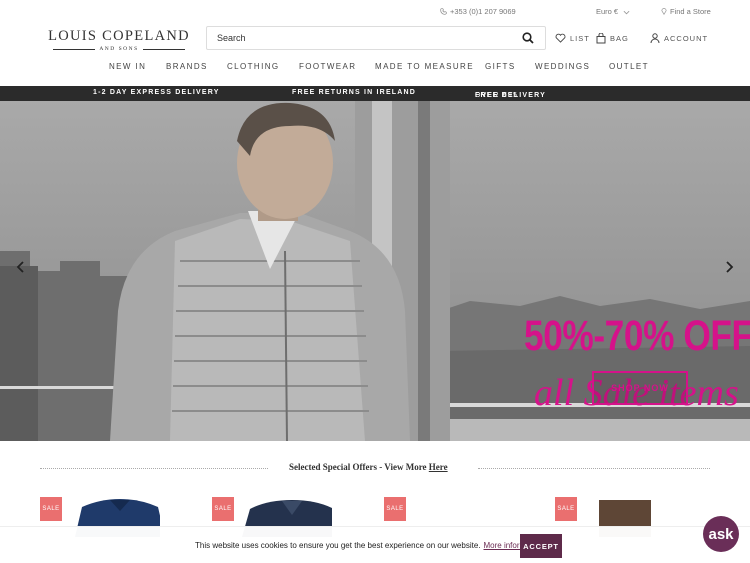  What do you see at coordinates (483, 11) in the screenshot?
I see `phone-number: +353 (0)1 207 9069` at bounding box center [483, 11].